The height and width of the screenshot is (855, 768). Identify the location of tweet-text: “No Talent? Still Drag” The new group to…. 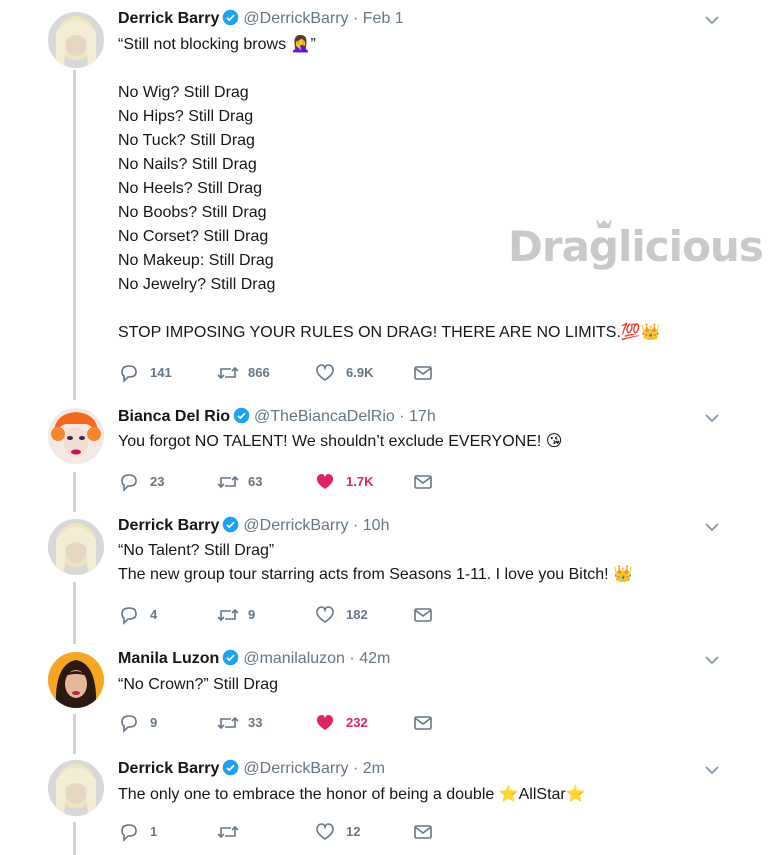
(375, 562).